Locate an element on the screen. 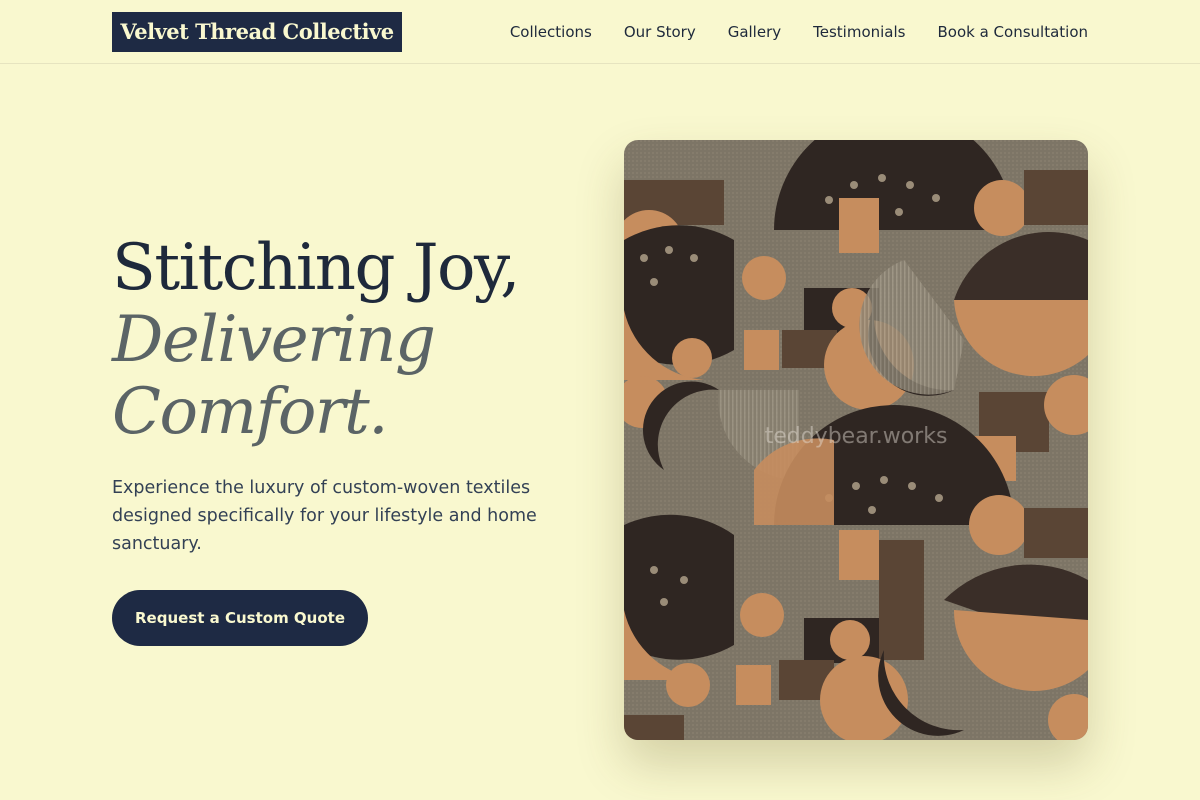  nav-link-gallery: Gallery is located at coordinates (754, 32).